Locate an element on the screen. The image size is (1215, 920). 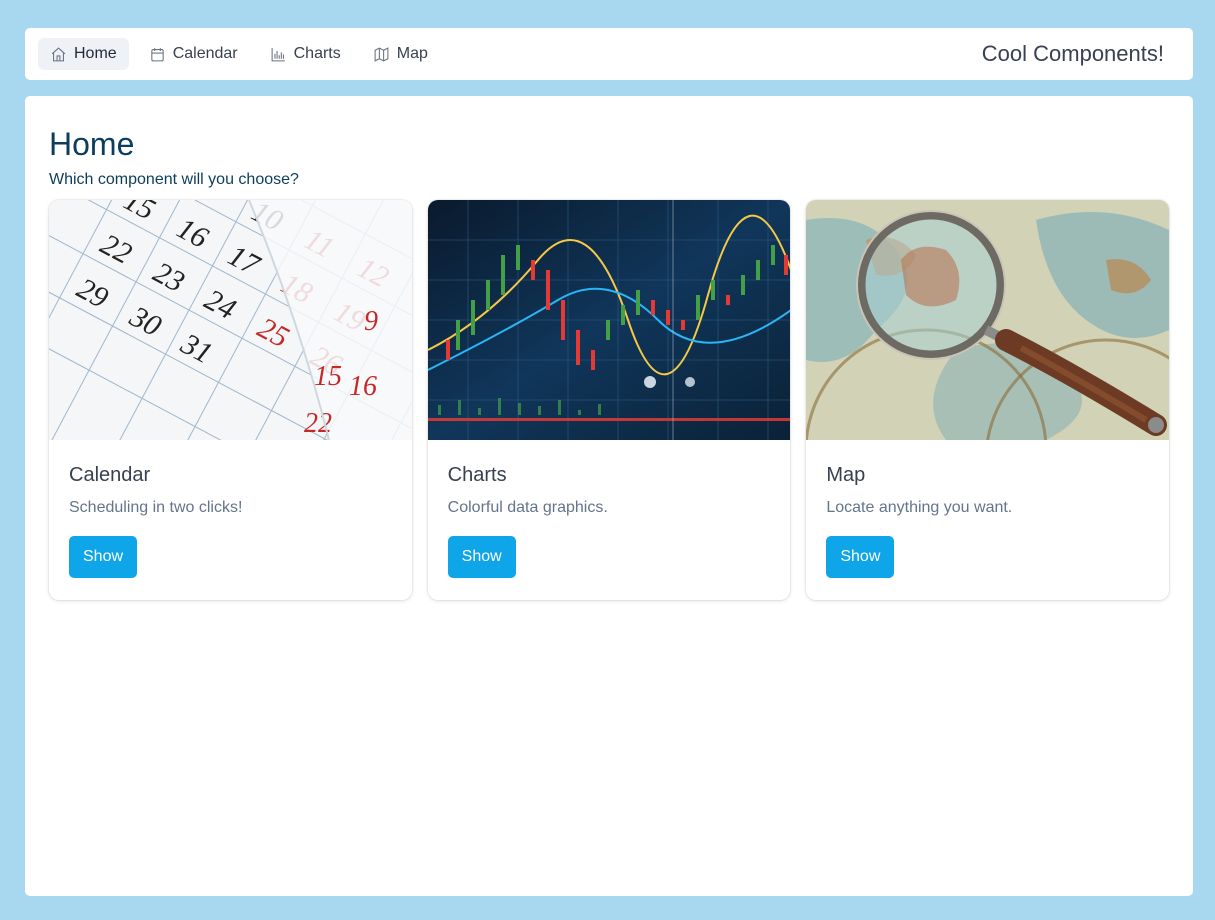
bar-chart-icon is located at coordinates (278, 54).